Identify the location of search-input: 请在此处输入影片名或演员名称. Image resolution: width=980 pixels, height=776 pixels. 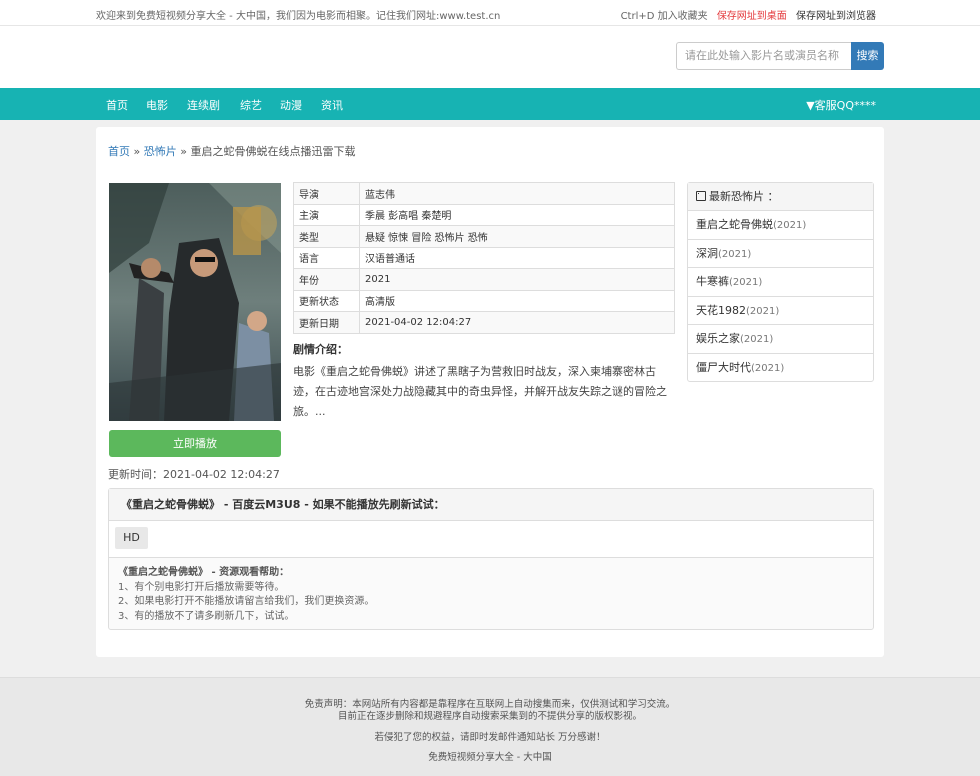
(763, 56).